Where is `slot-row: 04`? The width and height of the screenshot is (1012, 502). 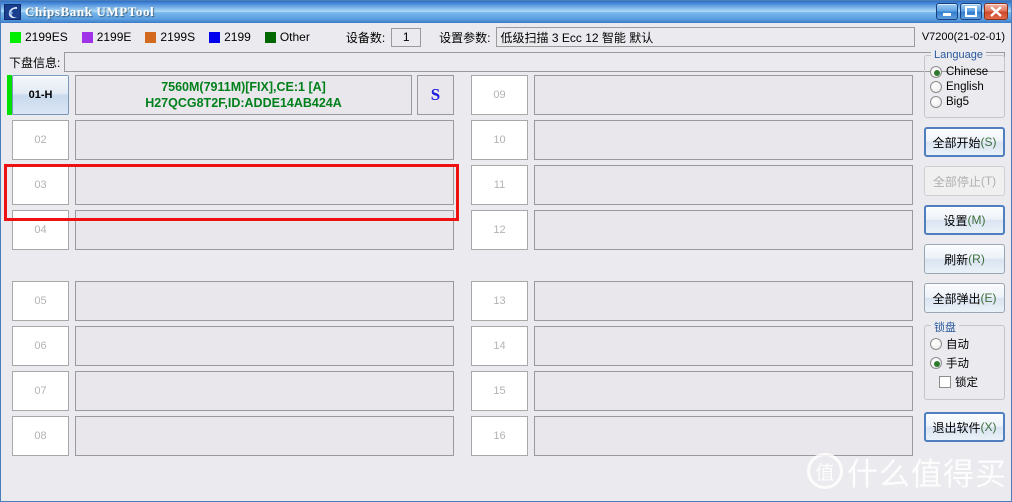
slot-row: 04 is located at coordinates (230, 230).